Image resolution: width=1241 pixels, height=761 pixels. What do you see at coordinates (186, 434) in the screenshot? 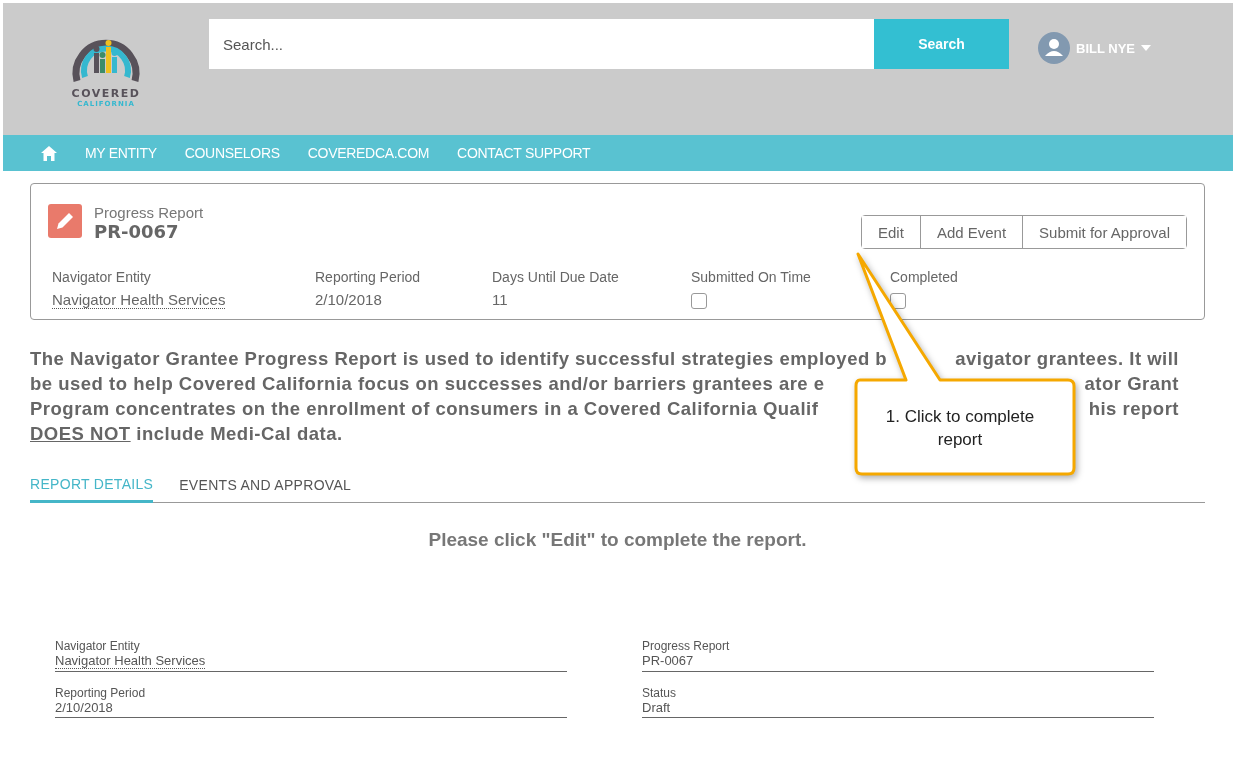
I see `intro-text: DOES NOT include Medi-Cal data.` at bounding box center [186, 434].